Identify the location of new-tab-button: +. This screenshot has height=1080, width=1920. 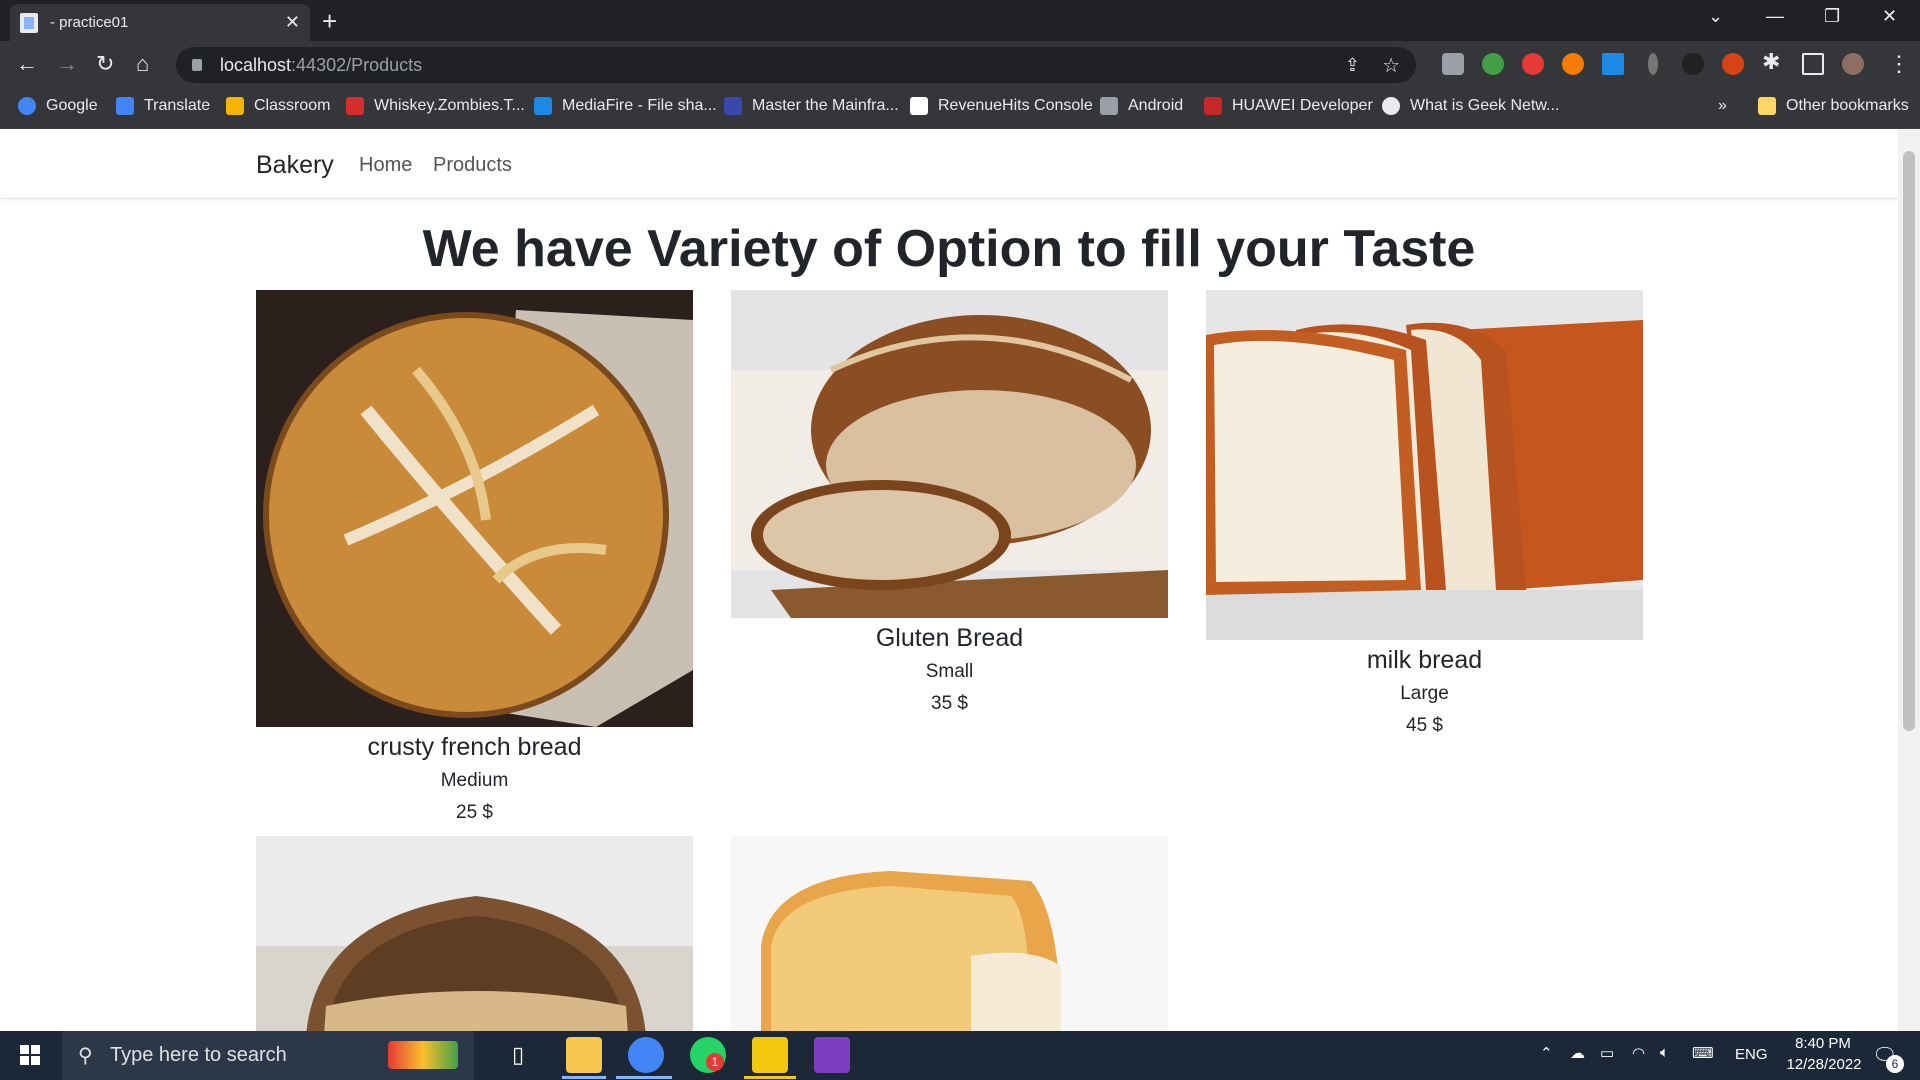
(329, 21).